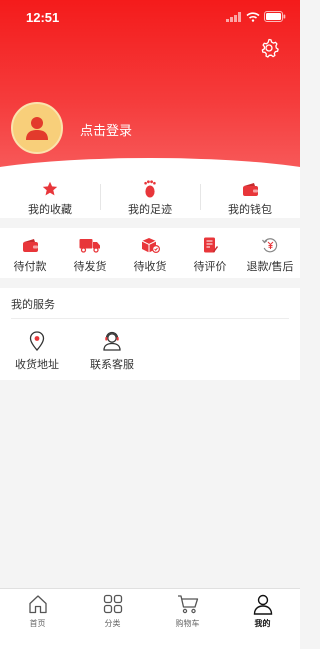 Image resolution: width=320 pixels, height=649 pixels. Describe the element at coordinates (37, 365) in the screenshot. I see `service-label: 收货地址` at that location.